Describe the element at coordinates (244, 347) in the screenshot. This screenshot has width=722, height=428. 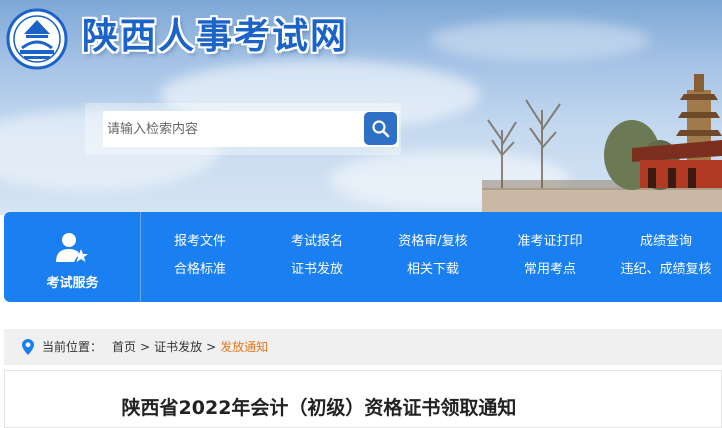
I see `breadcrumb-current: 发放通知` at that location.